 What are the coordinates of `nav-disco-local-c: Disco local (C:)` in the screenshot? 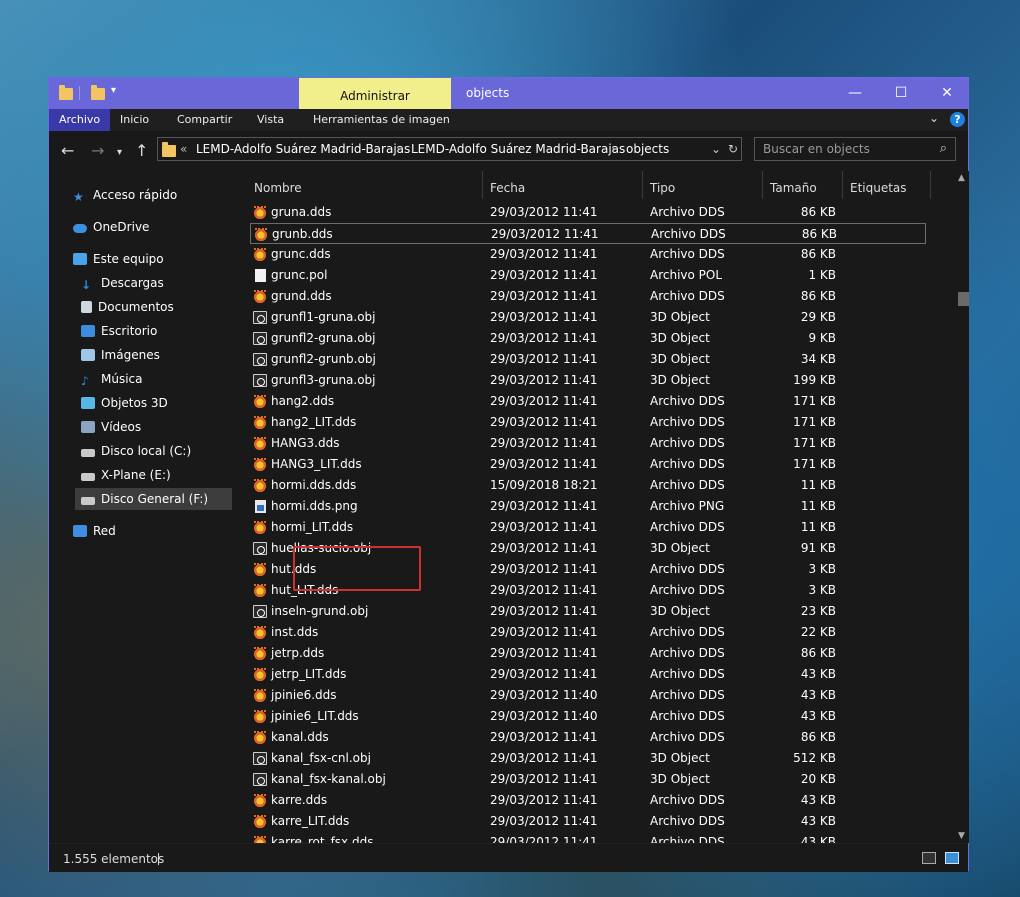 It's located at (136, 451).